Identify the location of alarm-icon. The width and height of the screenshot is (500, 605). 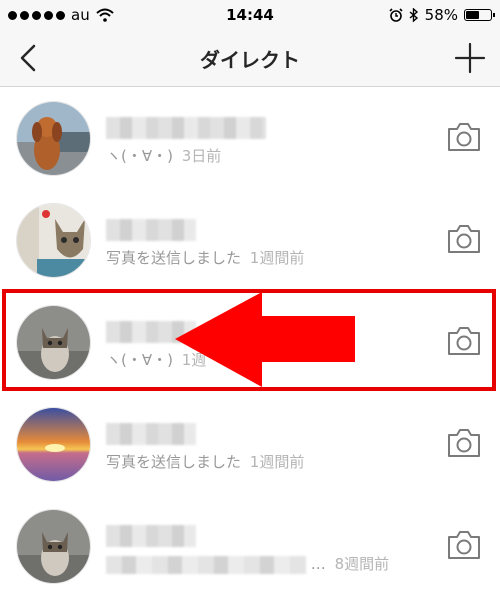
(396, 15).